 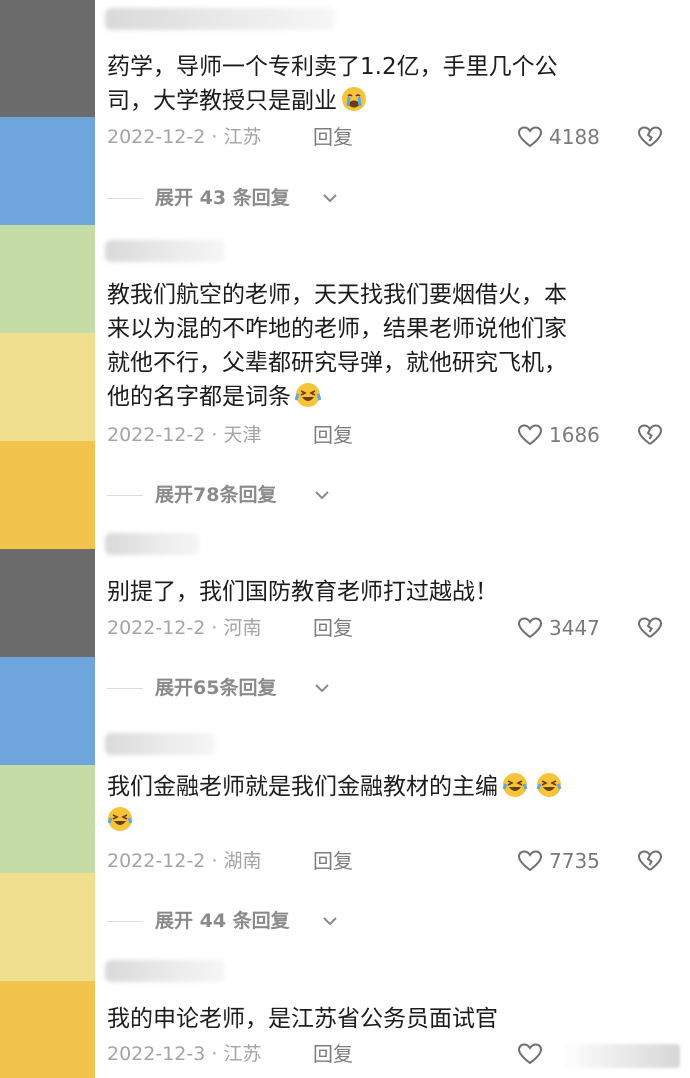 I want to click on comment-text-line, so click(x=377, y=821).